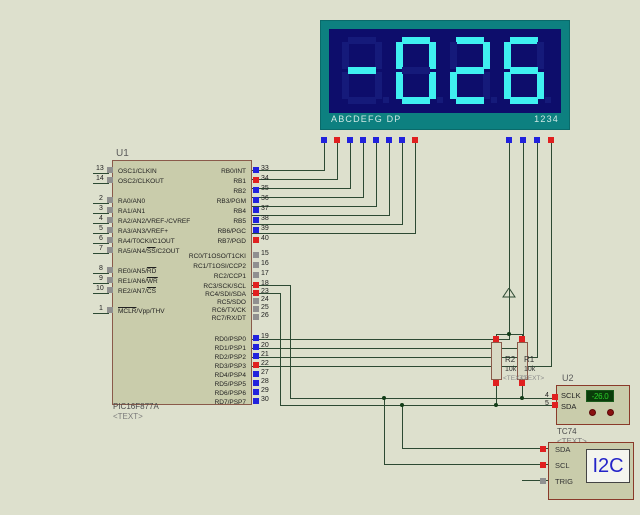 This screenshot has height=515, width=640. I want to click on wire-seg-e, so click(376, 173).